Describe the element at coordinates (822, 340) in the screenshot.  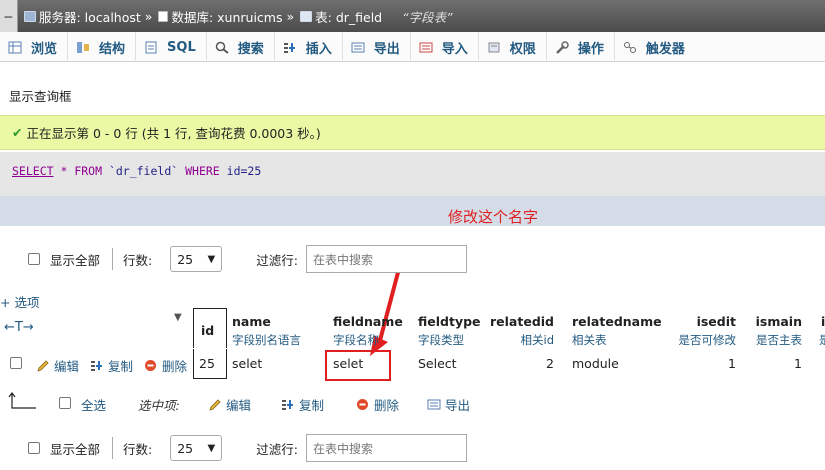
I see `header-truncated-sub: 是` at that location.